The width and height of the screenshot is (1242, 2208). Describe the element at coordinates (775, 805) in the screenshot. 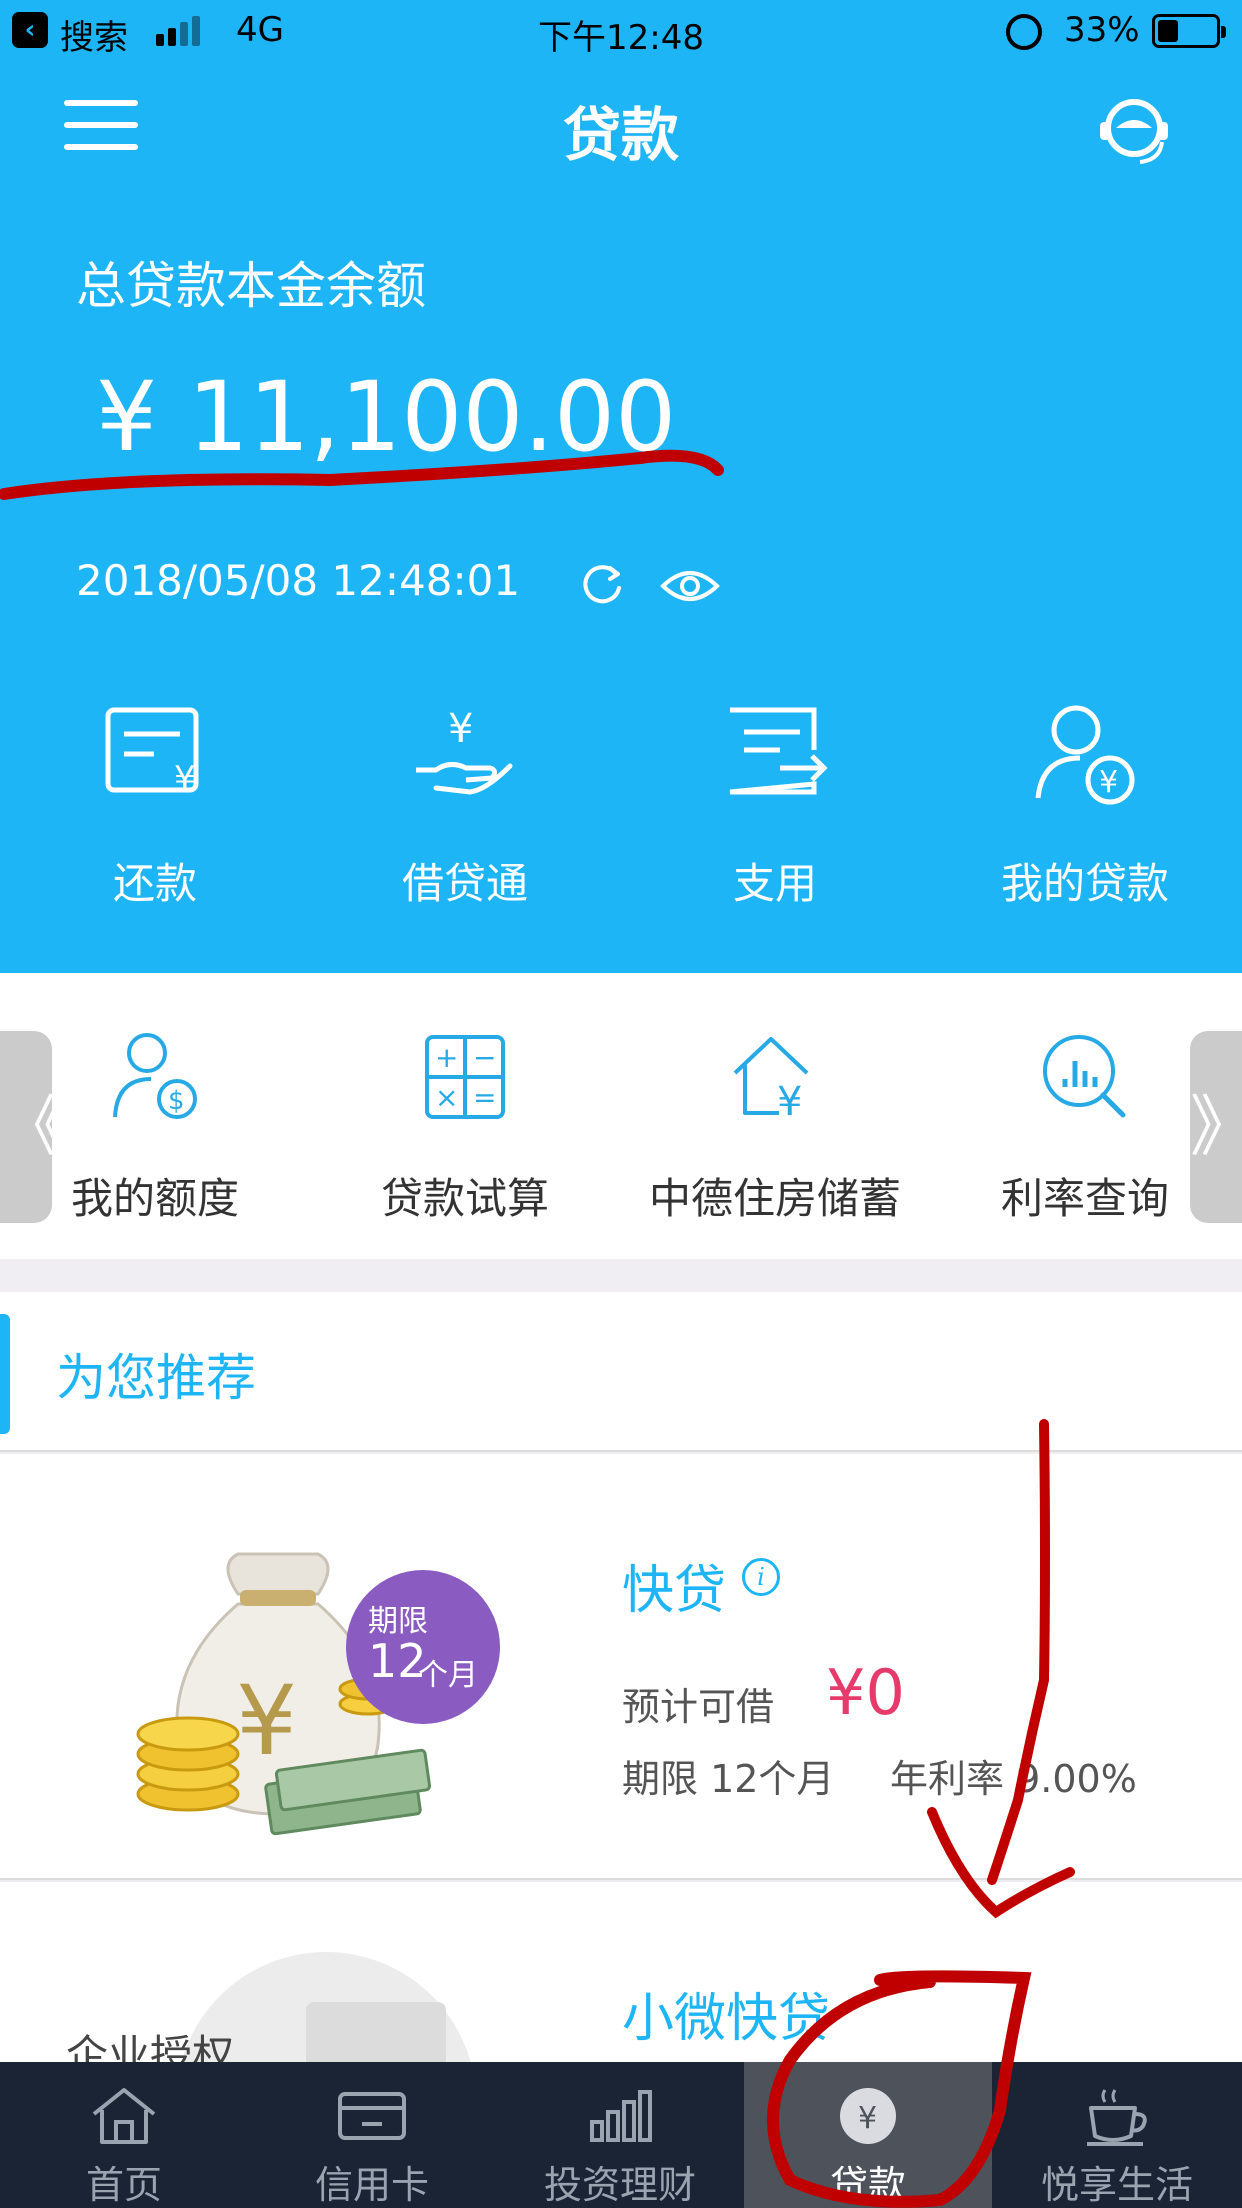

I see `quick-action-withdraw: 支用` at that location.